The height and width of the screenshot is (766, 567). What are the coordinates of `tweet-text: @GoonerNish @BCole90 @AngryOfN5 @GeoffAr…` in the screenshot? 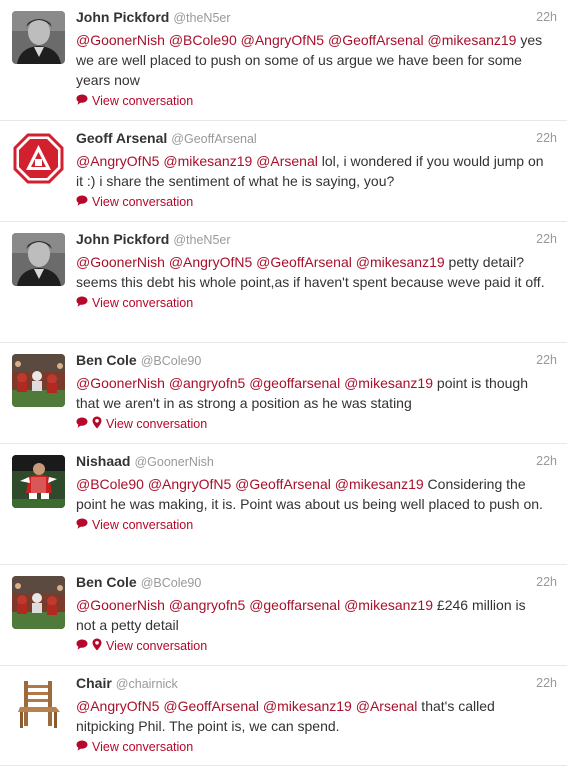 It's located at (316, 60).